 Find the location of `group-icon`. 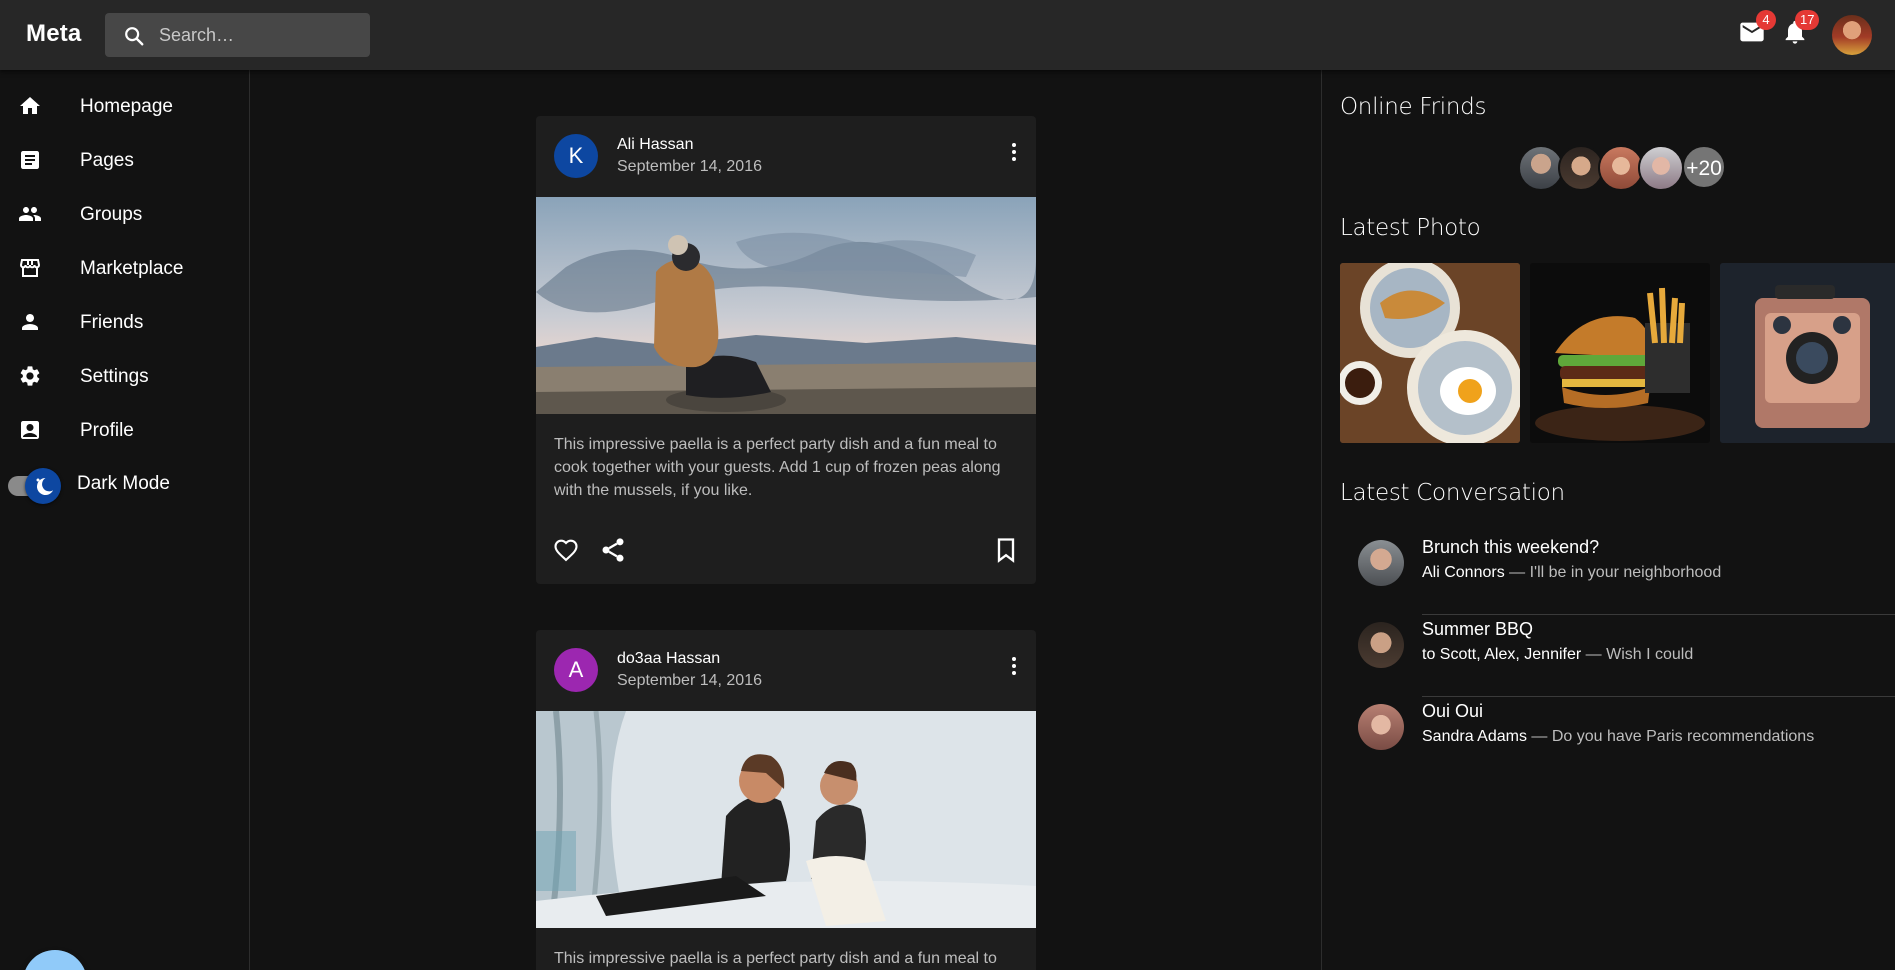

group-icon is located at coordinates (30, 214).